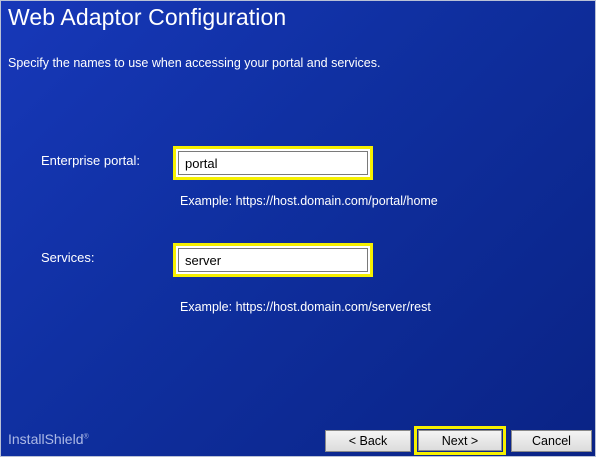 This screenshot has width=596, height=457. I want to click on next-button-highlight: Next >, so click(460, 440).